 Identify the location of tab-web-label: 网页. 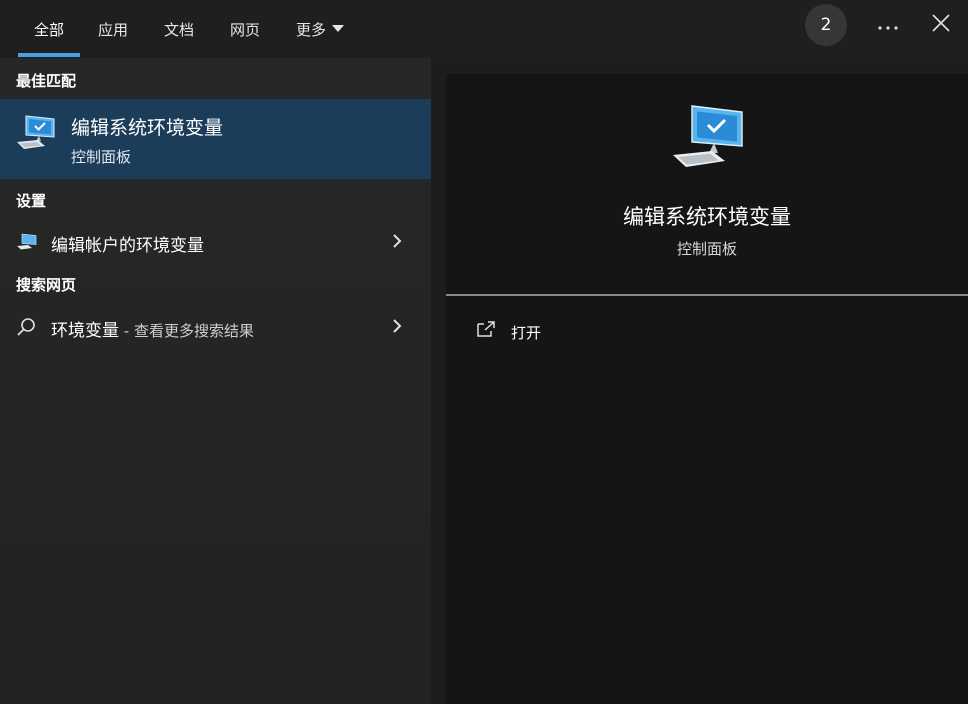
(244, 29).